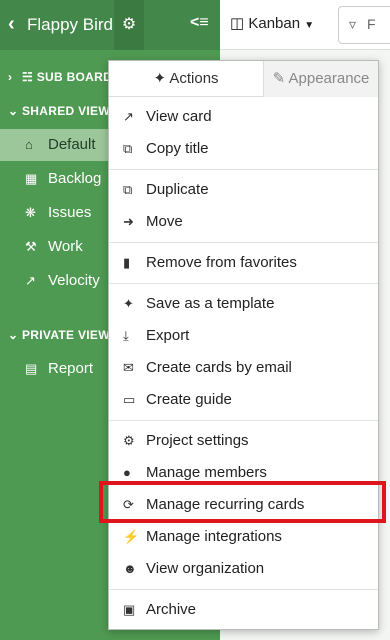  Describe the element at coordinates (130, 568) in the screenshot. I see `users-icon: ☻` at that location.